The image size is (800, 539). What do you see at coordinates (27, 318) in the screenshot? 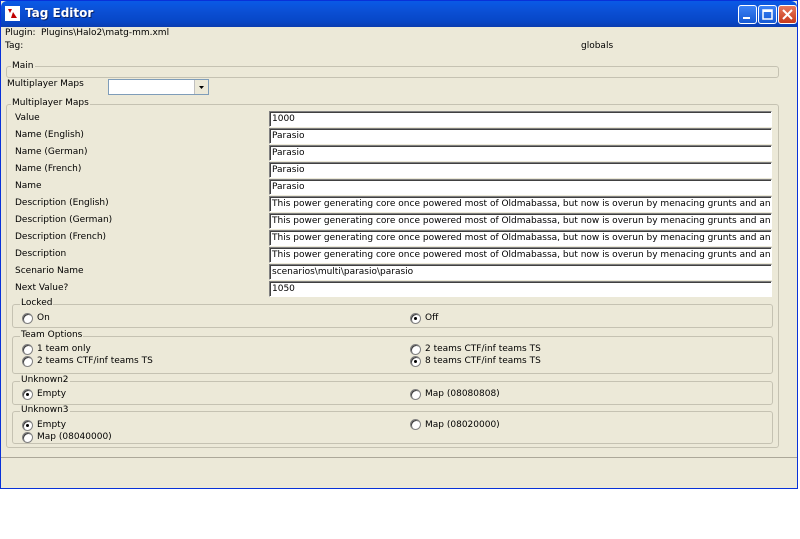
I see `locked-on-radio` at bounding box center [27, 318].